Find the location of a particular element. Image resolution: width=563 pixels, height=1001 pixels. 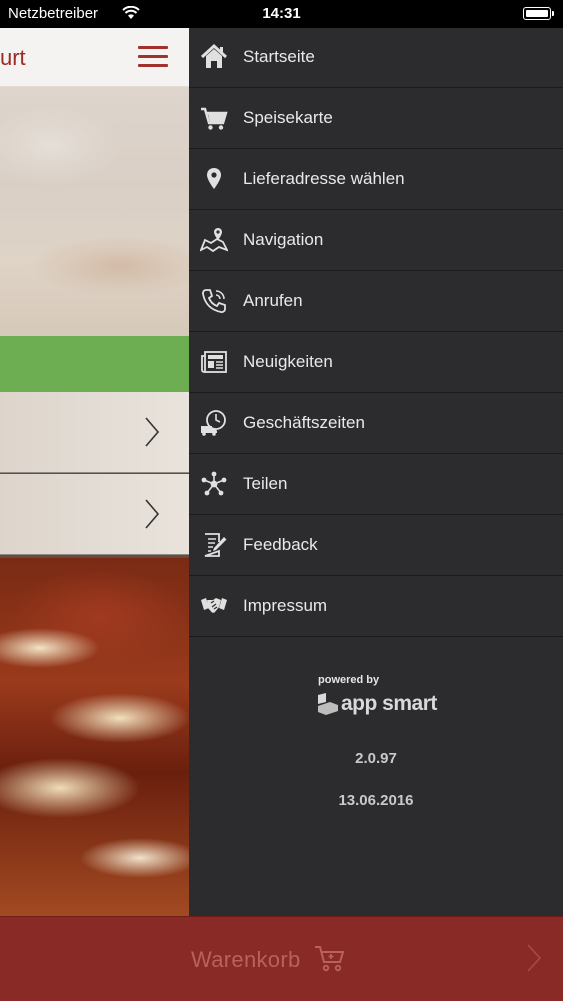

hamburger-menu-icon is located at coordinates (153, 57).